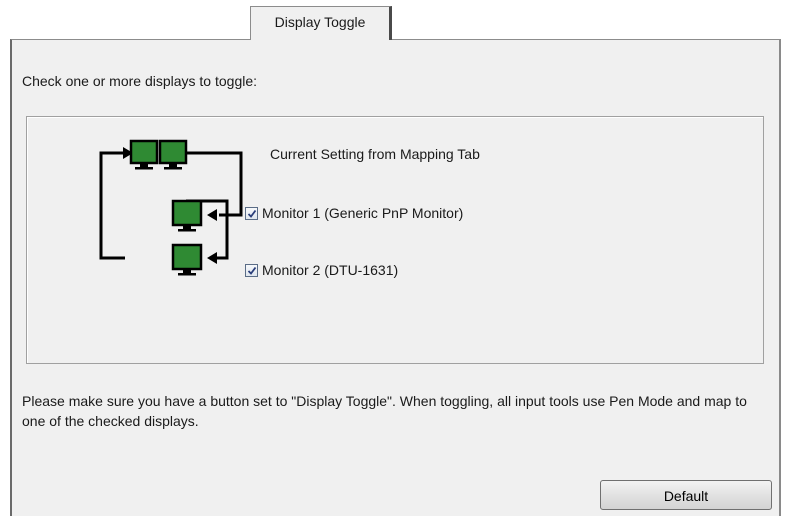 This screenshot has width=786, height=516. I want to click on monitor-2-row: Monitor 2 (DTU-1631), so click(321, 270).